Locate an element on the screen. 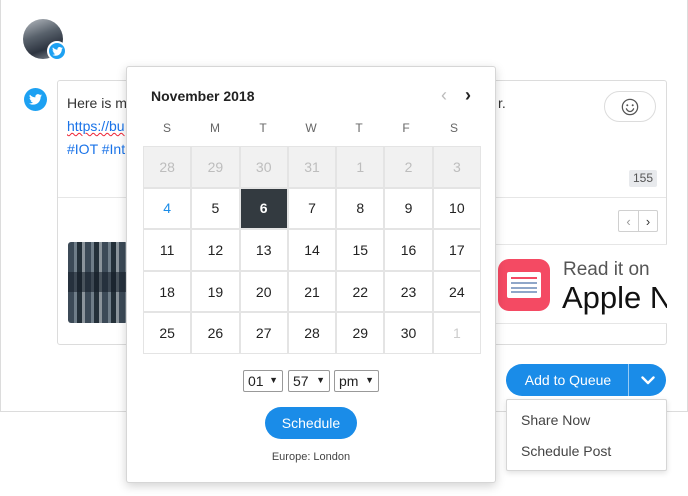 The image size is (688, 496). add-to-queue-split-button: Add to Queue is located at coordinates (586, 380).